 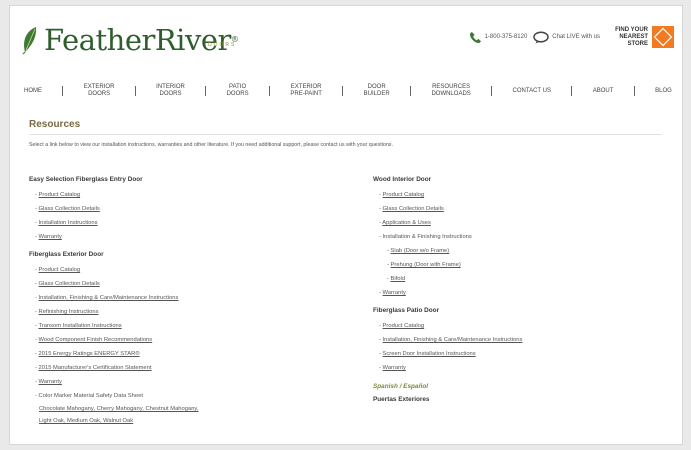 I want to click on list-item: - Bifold, so click(x=396, y=279).